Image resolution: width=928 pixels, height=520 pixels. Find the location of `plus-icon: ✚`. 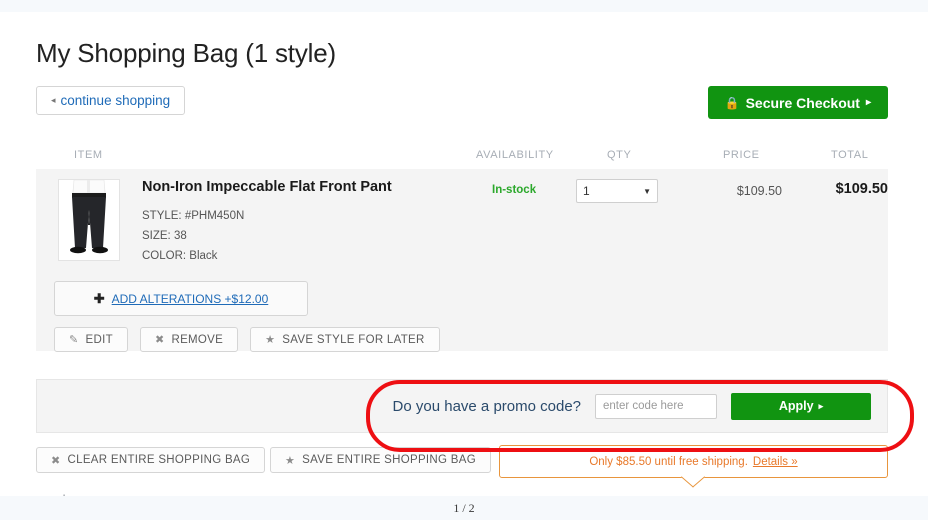

plus-icon: ✚ is located at coordinates (99, 298).